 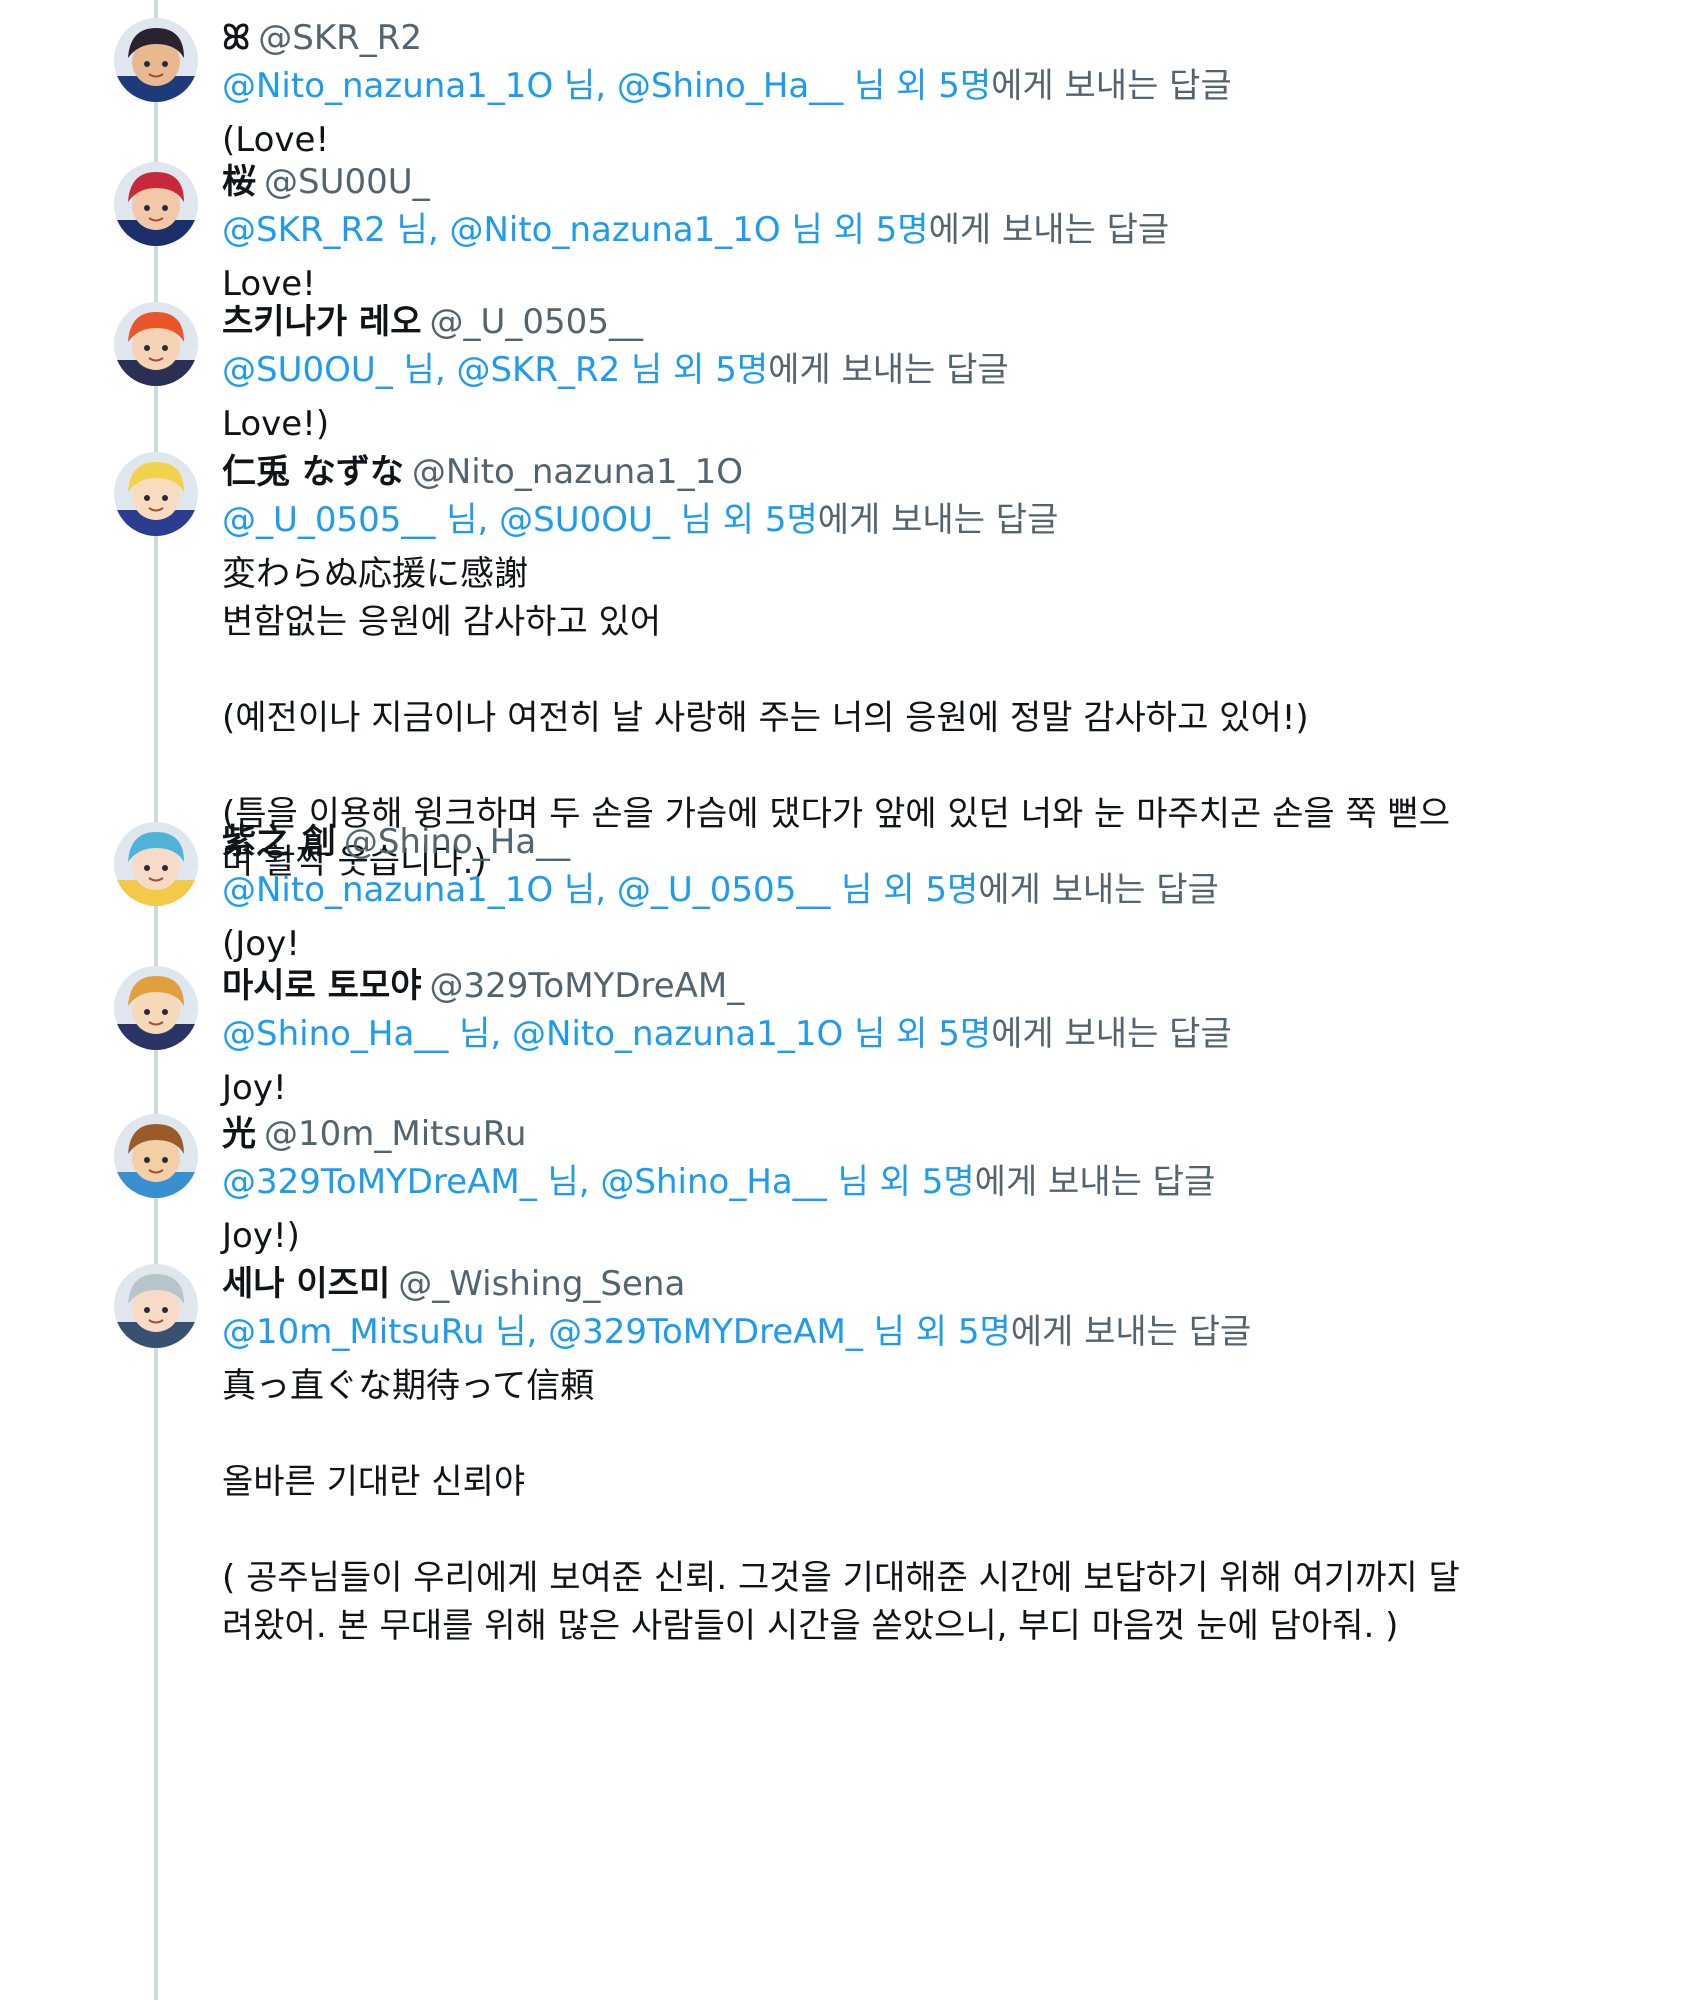 I want to click on display-name: 仁兎 なずな, so click(x=313, y=472).